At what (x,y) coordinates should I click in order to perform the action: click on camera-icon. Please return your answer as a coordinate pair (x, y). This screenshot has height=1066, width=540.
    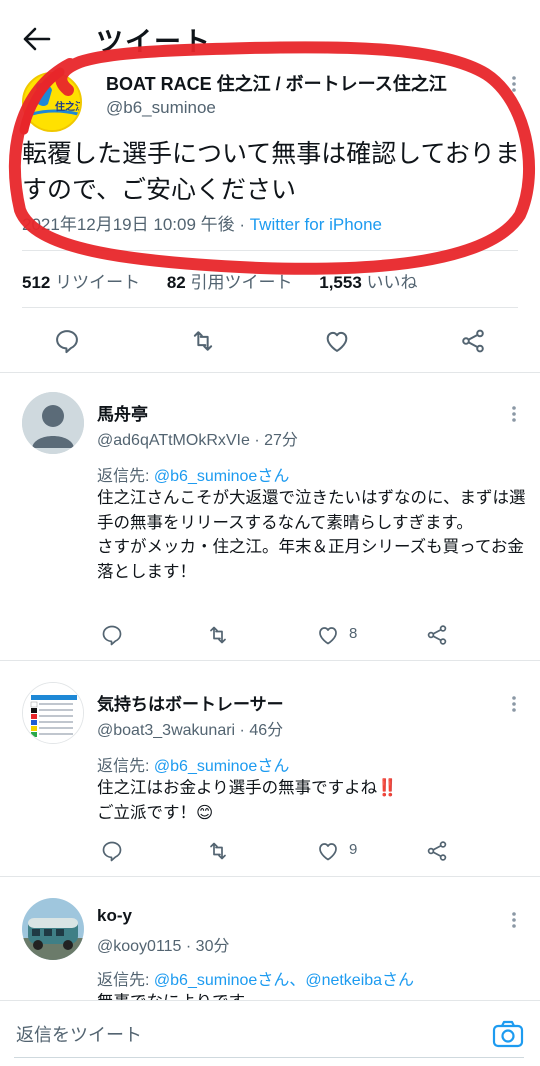
    Looking at the image, I should click on (508, 1034).